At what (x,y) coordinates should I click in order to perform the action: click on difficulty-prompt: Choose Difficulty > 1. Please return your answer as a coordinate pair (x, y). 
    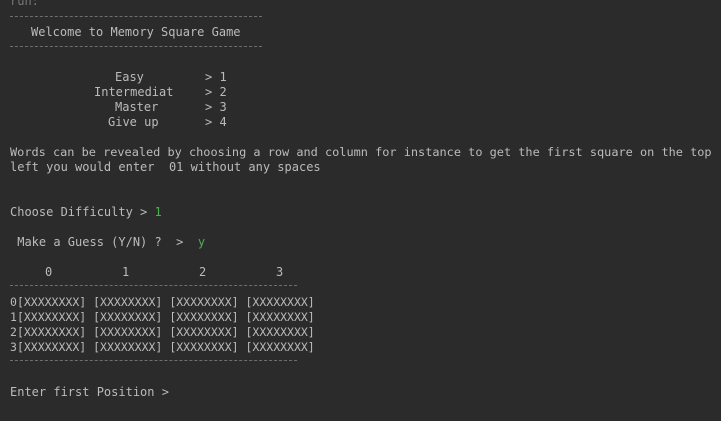
    Looking at the image, I should click on (86, 212).